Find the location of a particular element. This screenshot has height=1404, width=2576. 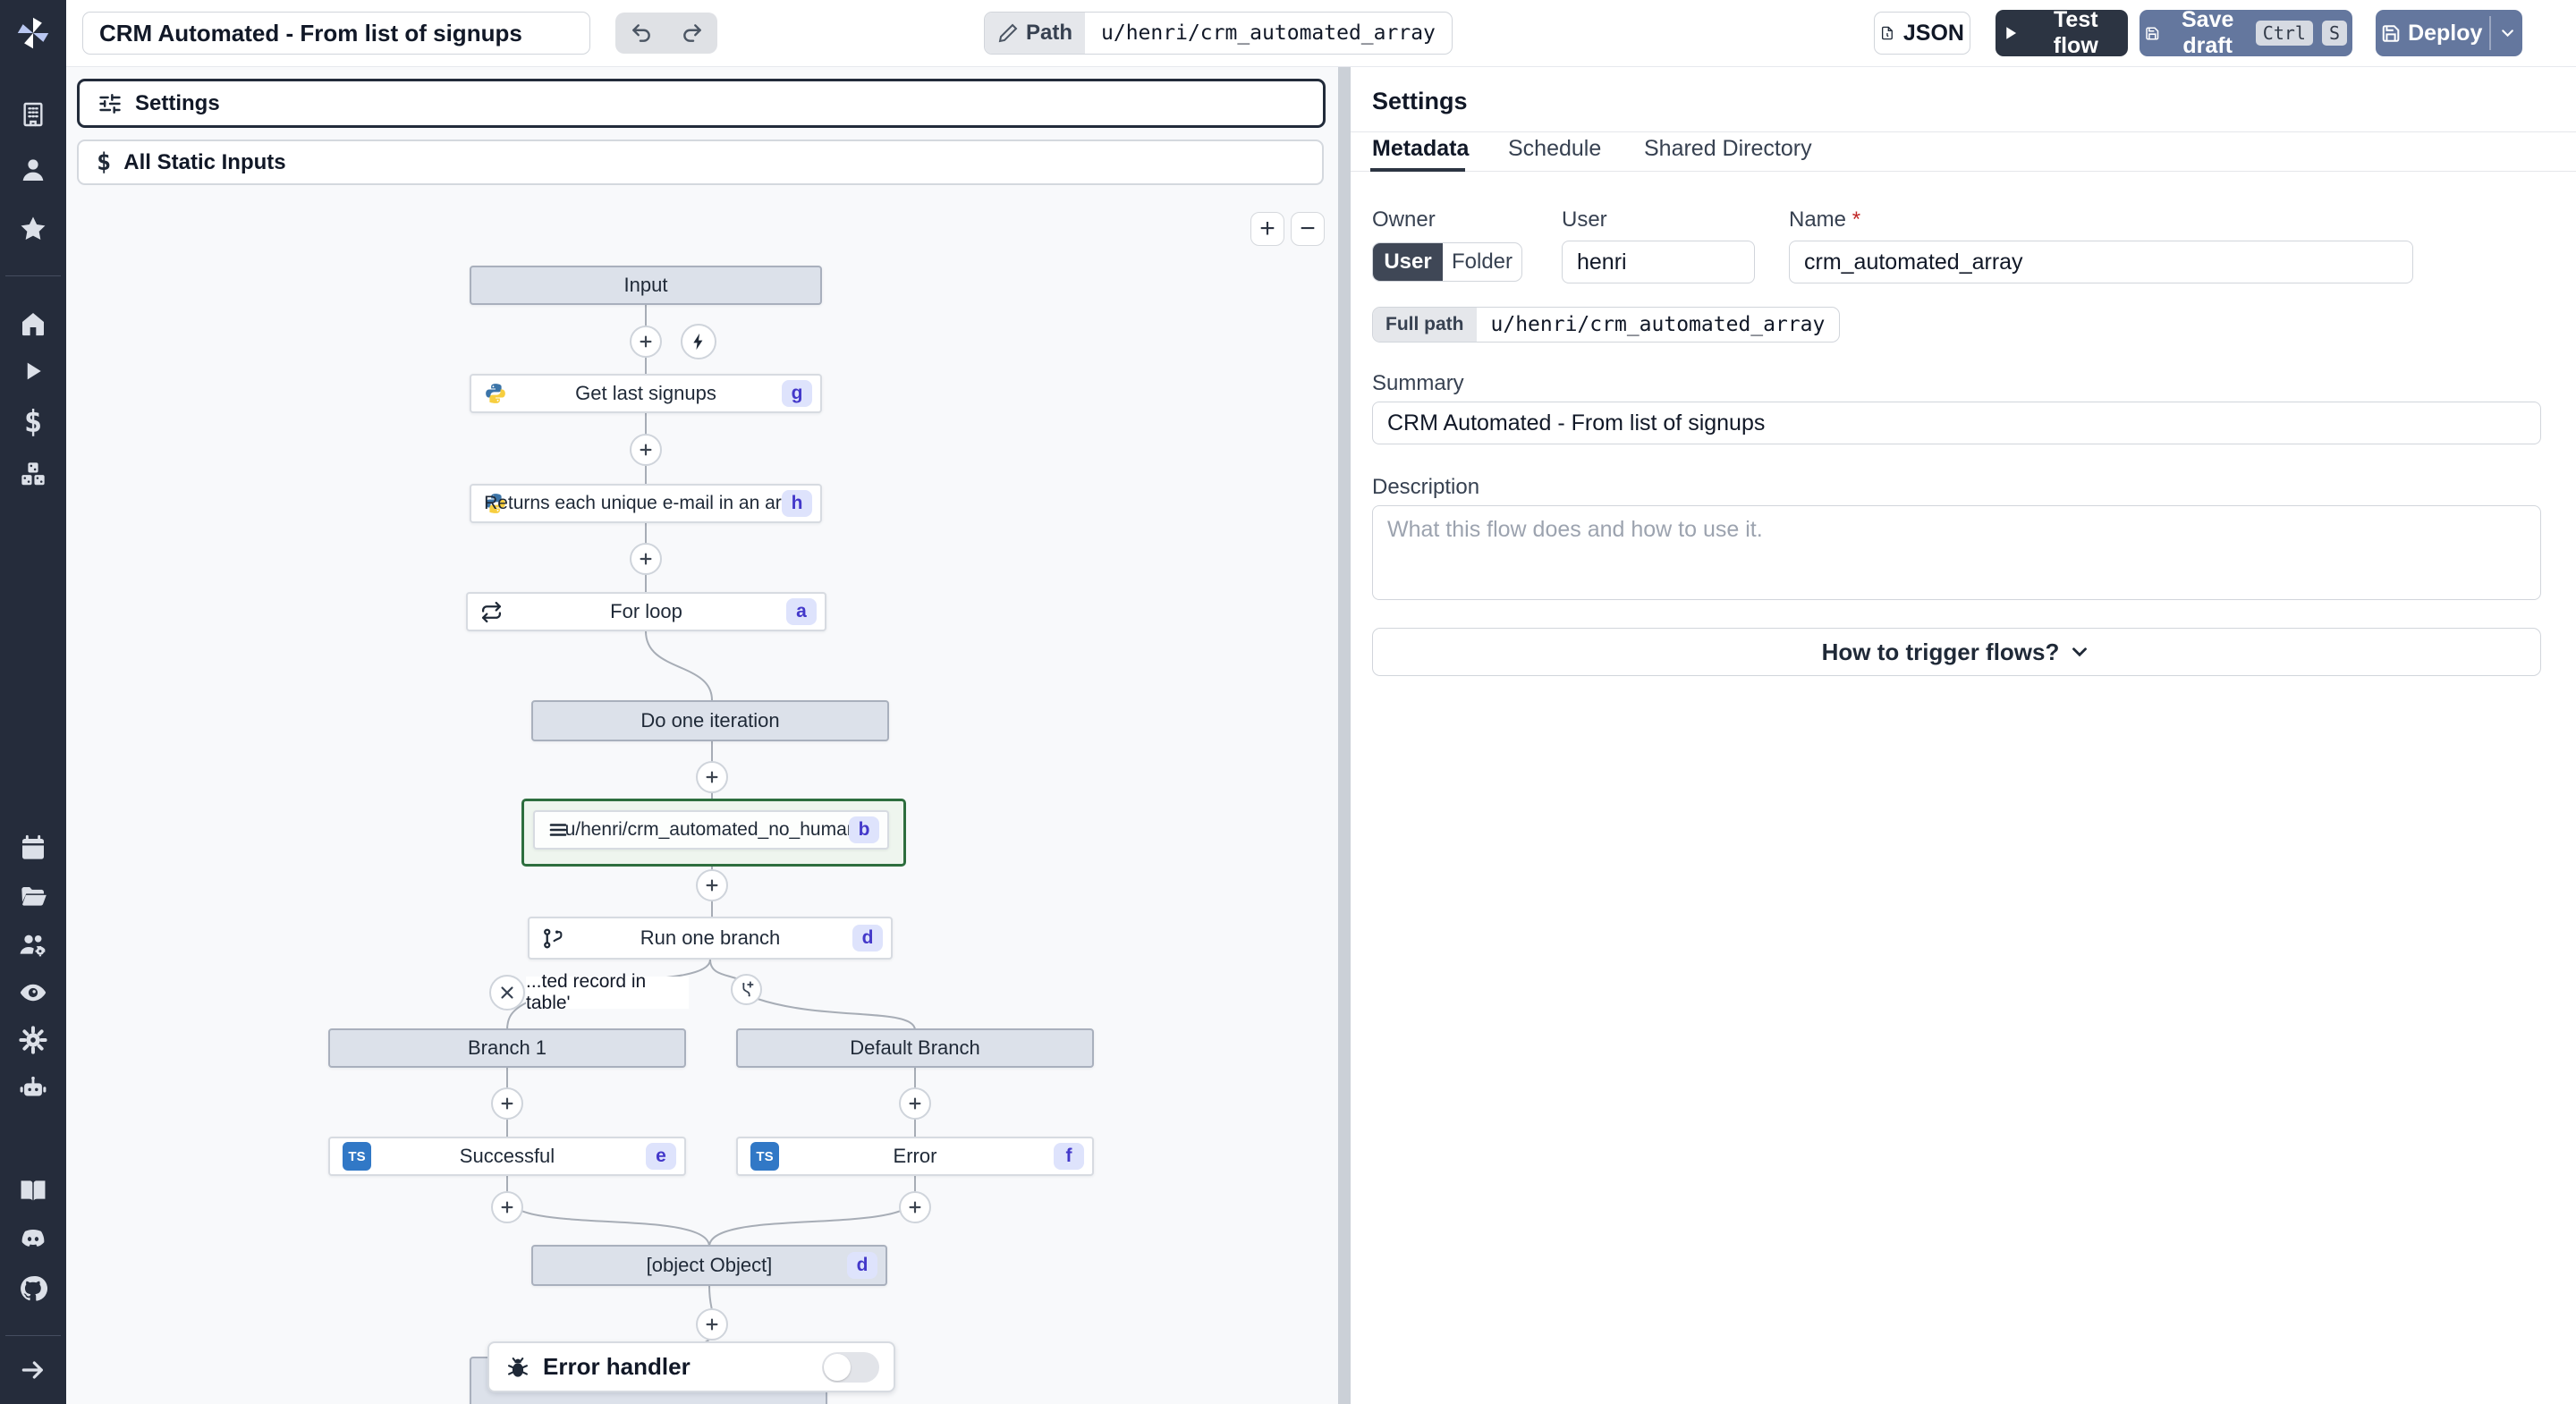

step-id-badge: g is located at coordinates (797, 394).